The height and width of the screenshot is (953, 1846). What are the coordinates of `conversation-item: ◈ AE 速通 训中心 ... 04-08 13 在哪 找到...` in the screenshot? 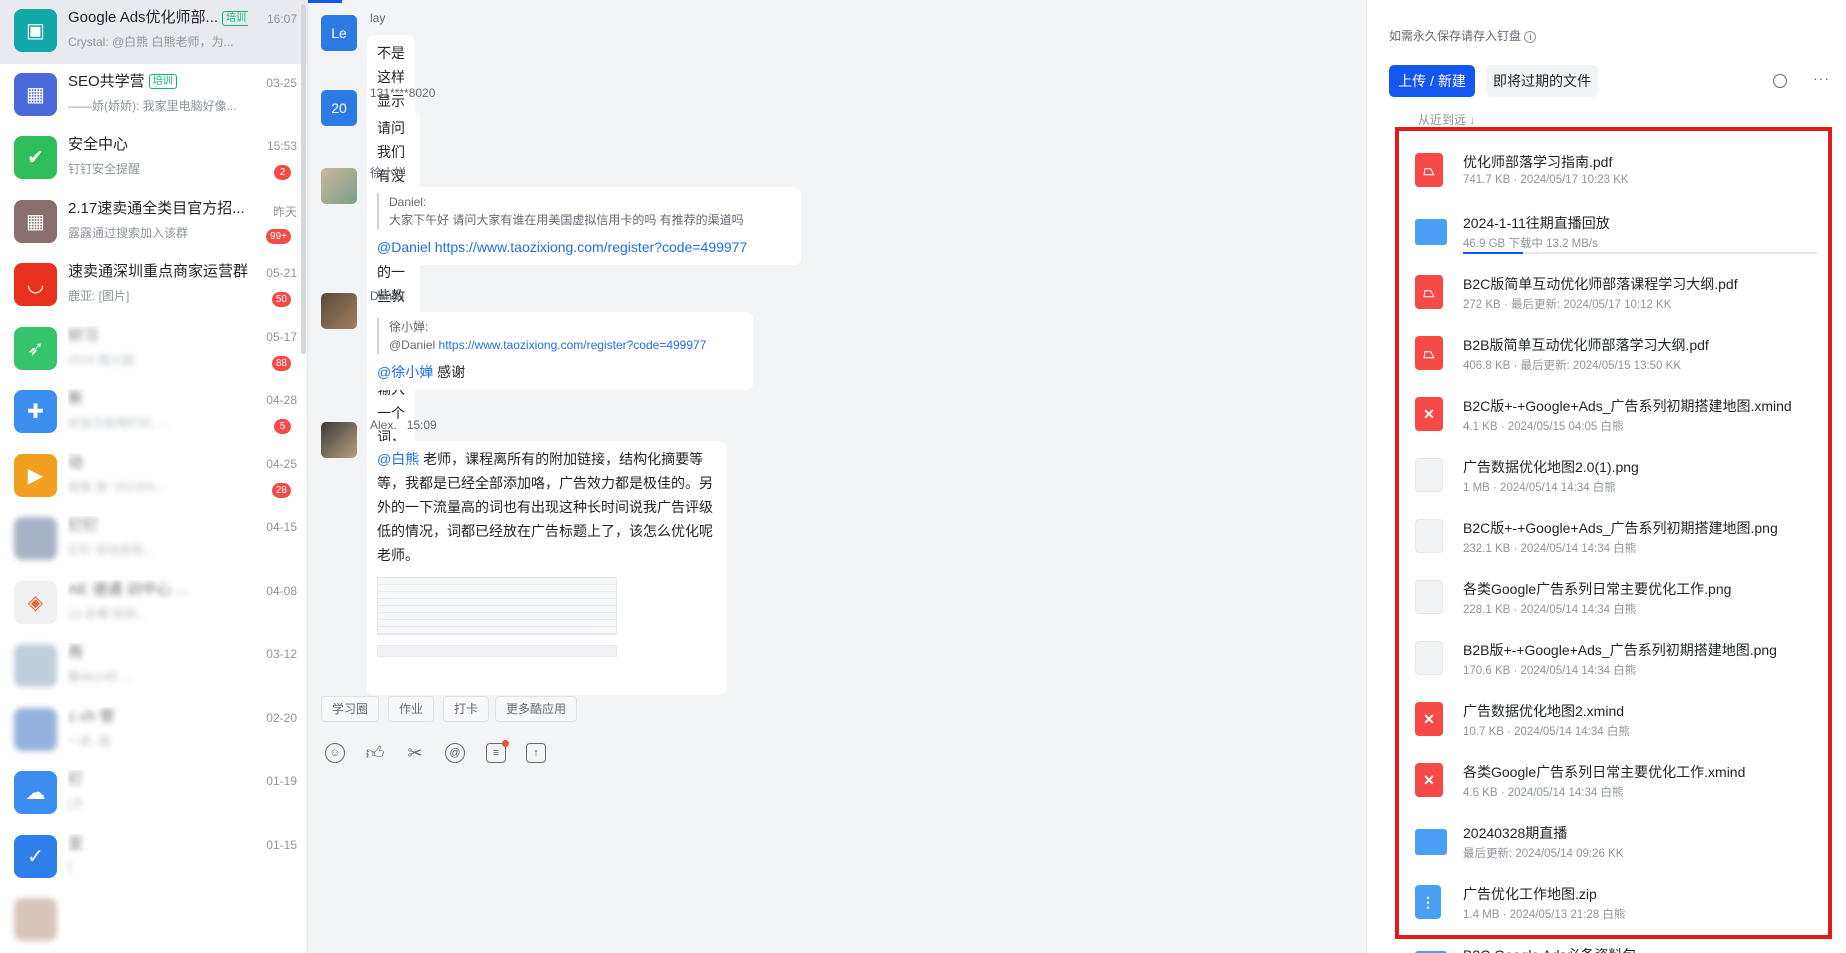 It's located at (153, 604).